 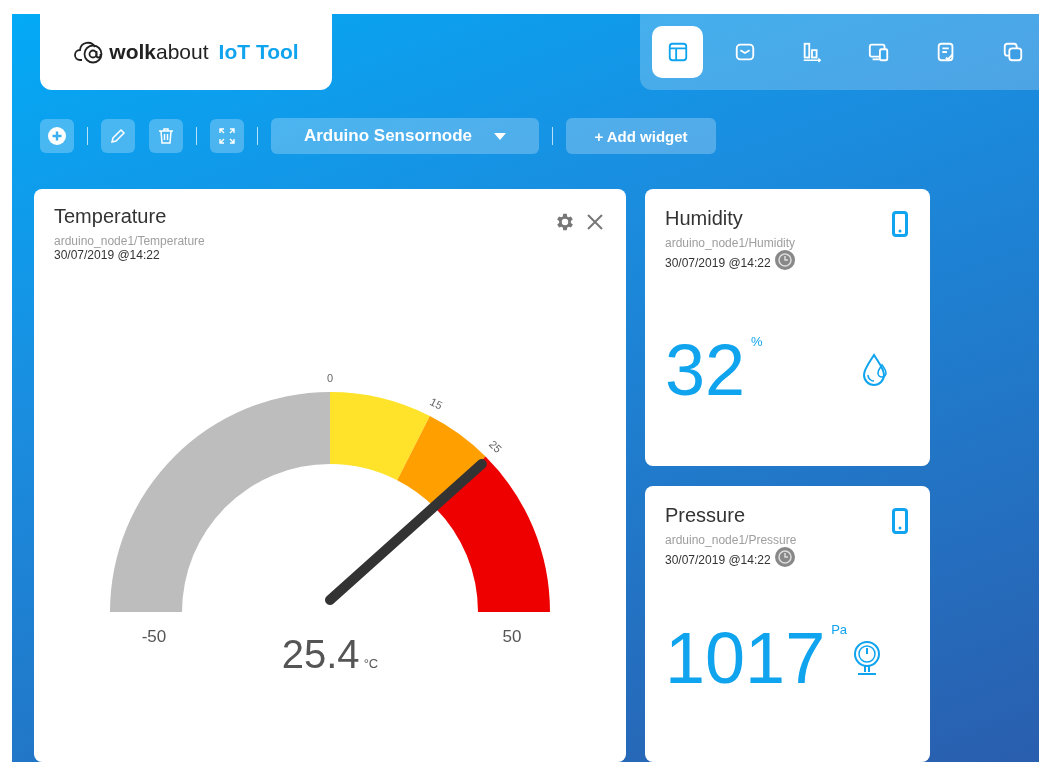 I want to click on gauge-tick-label: 15, so click(x=436, y=403).